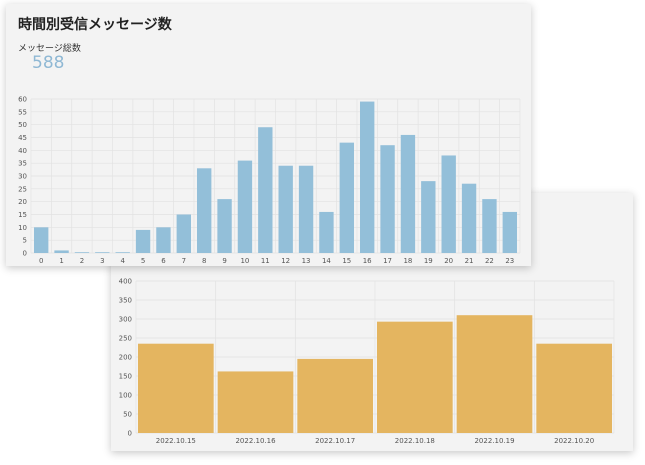 The image size is (645, 465). Describe the element at coordinates (176, 388) in the screenshot. I see `bar-2022.10.15` at that location.